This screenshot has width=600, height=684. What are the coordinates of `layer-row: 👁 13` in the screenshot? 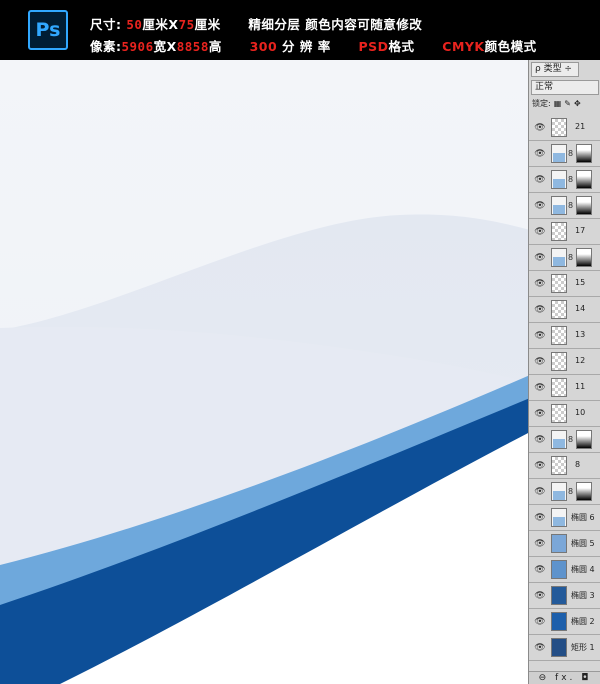 It's located at (564, 336).